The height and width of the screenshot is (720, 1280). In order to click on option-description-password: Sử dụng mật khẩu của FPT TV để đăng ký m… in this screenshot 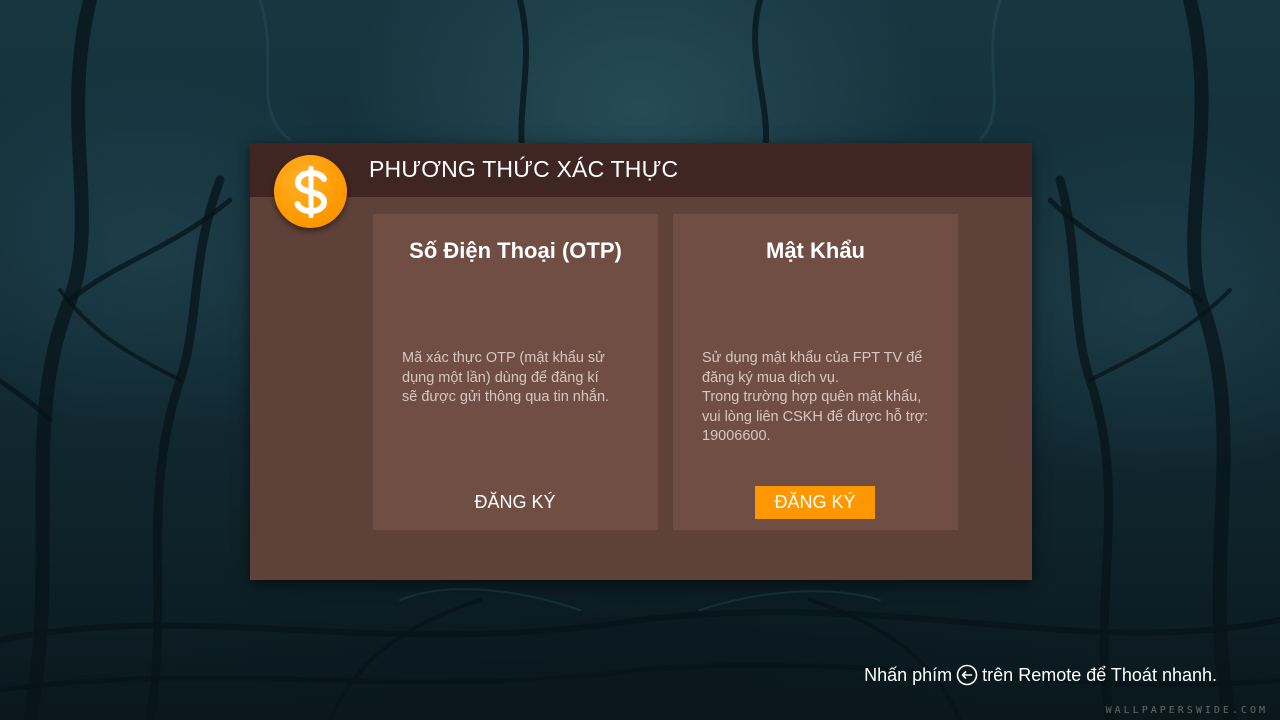, I will do `click(824, 398)`.